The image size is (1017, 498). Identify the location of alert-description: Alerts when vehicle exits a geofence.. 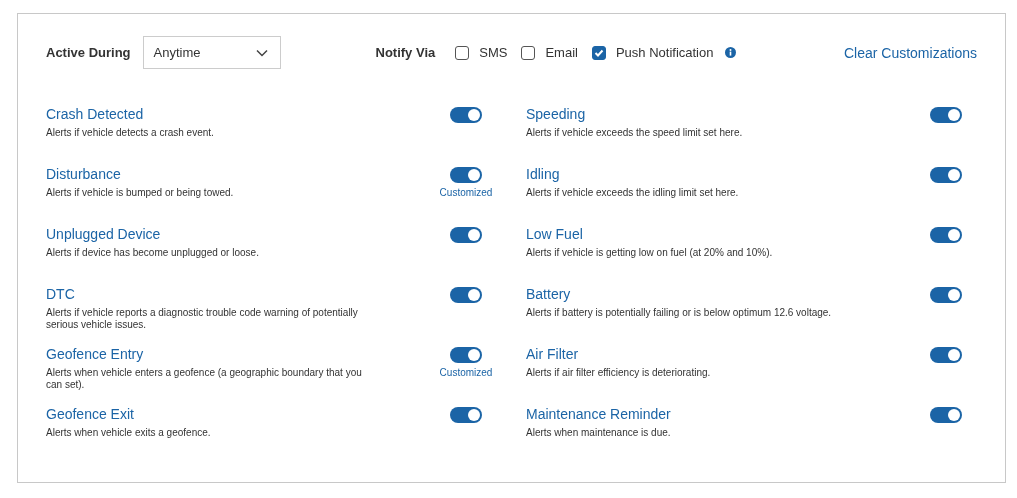
(129, 433).